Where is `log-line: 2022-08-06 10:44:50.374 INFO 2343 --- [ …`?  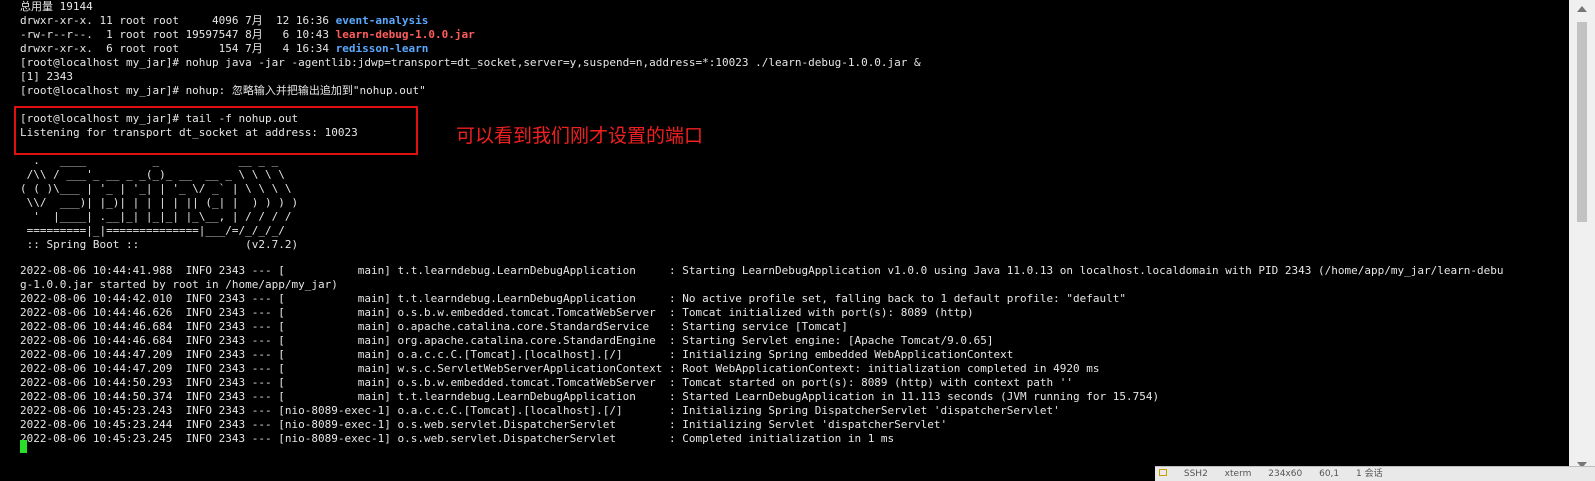
log-line: 2022-08-06 10:44:50.374 INFO 2343 --- [ … is located at coordinates (590, 396).